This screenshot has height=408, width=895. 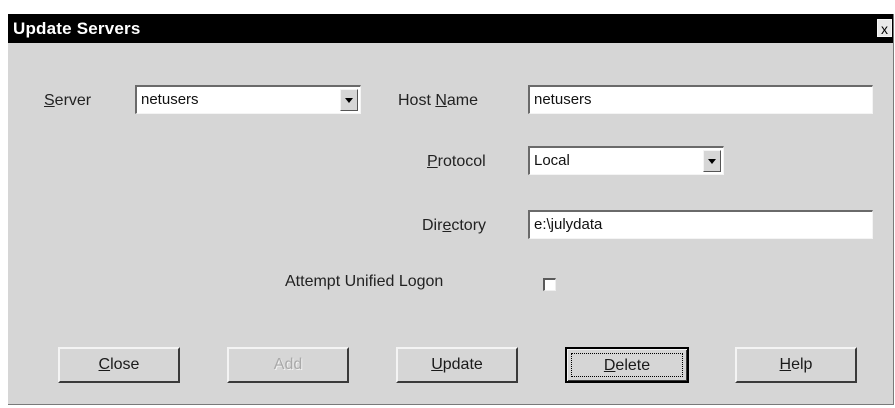 What do you see at coordinates (73, 100) in the screenshot?
I see `server-label-post: erver` at bounding box center [73, 100].